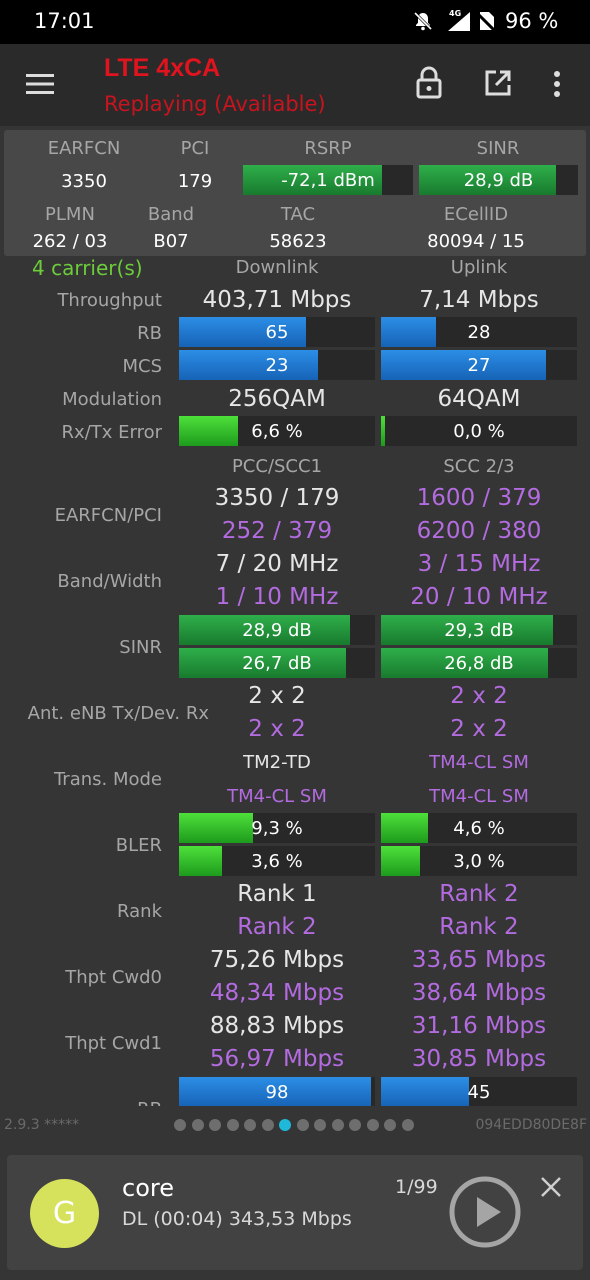 This screenshot has height=1280, width=590. I want to click on more-options-icon, so click(557, 84).